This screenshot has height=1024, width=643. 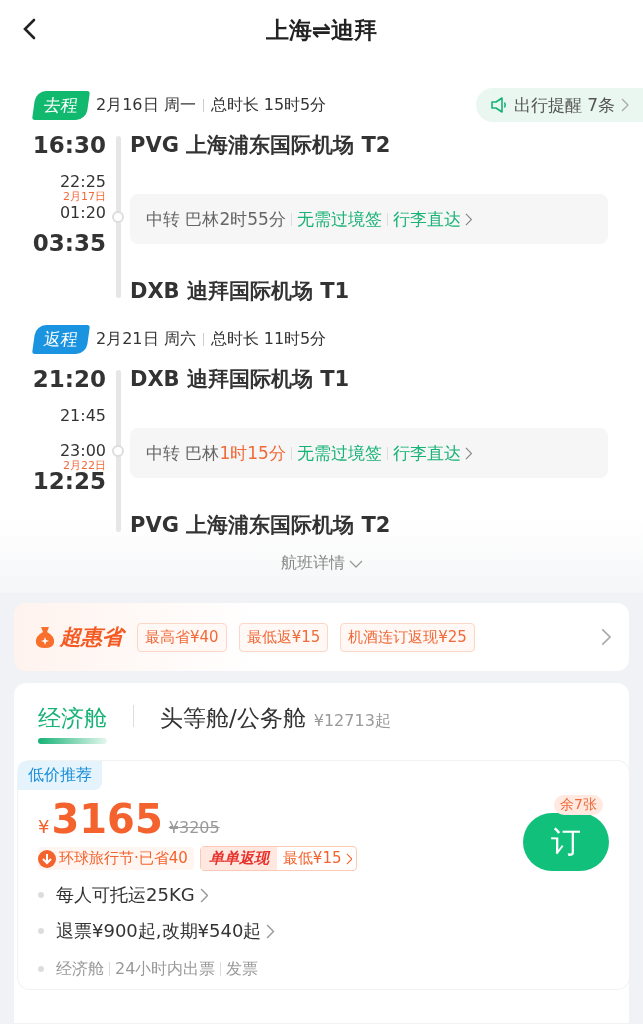 What do you see at coordinates (82, 181) in the screenshot?
I see `transfer-arrival-time: 22:25` at bounding box center [82, 181].